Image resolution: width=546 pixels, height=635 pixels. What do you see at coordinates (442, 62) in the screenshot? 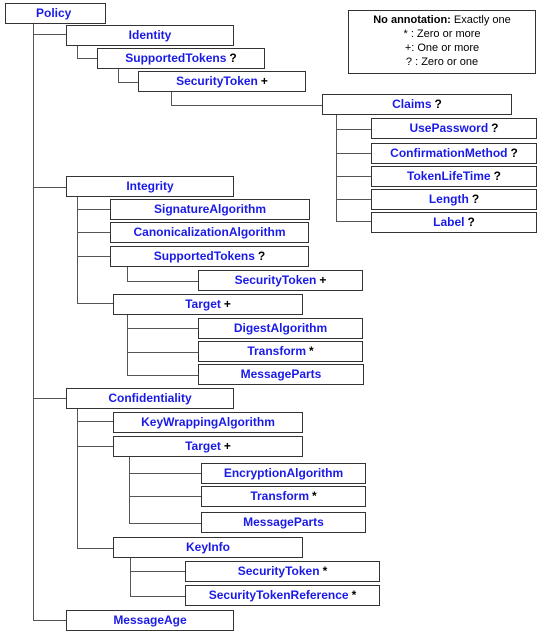
I see `legend-line: ? : Zero or one` at bounding box center [442, 62].